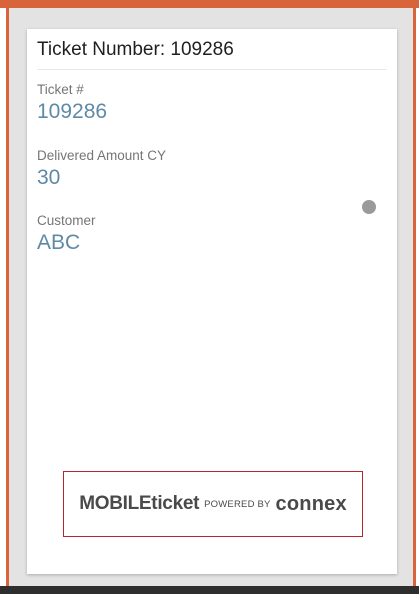 The width and height of the screenshot is (419, 594). What do you see at coordinates (135, 49) in the screenshot?
I see `ticket-card-title: Ticket Number: 109286` at bounding box center [135, 49].